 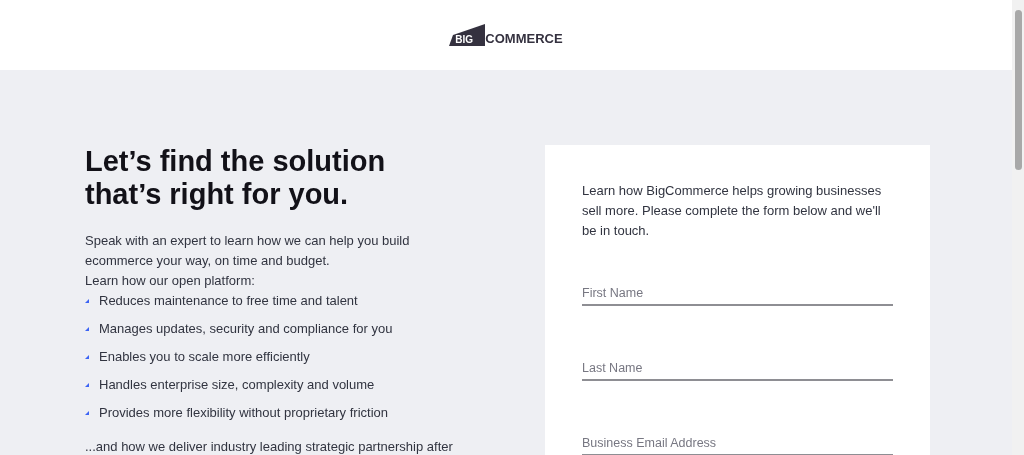 I want to click on hero-heading: Let’s find the solution that’s right for you., so click(x=236, y=178).